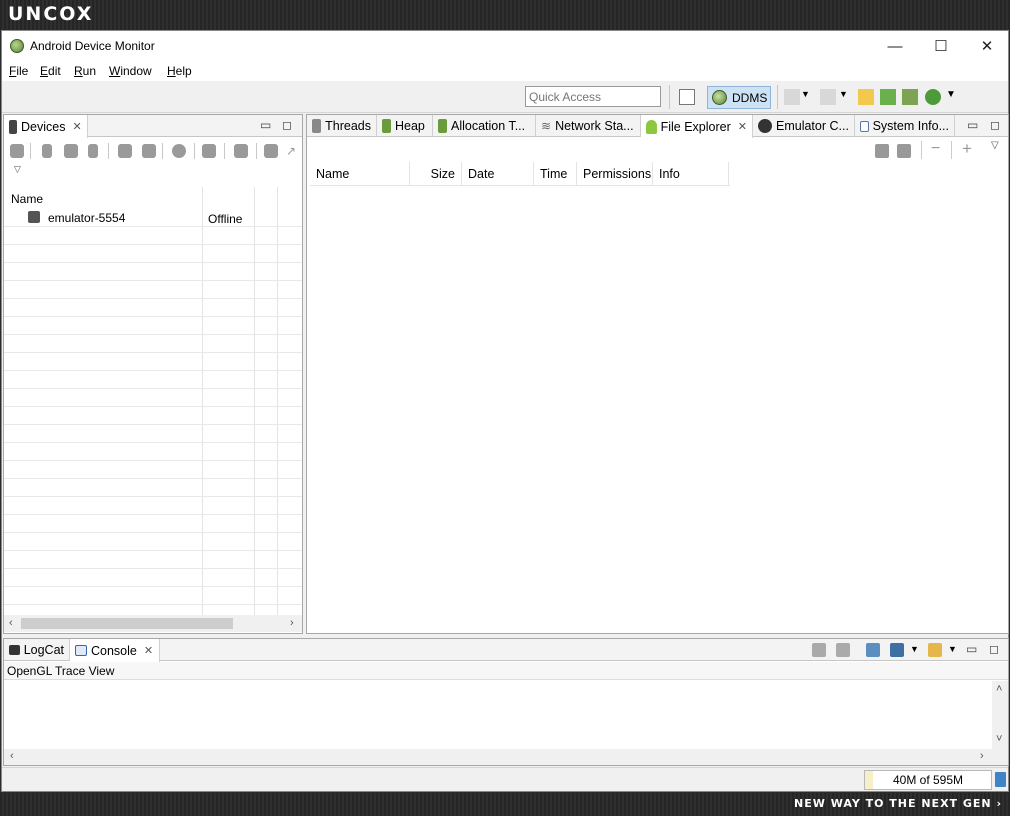  I want to click on device-row: emulator-5554 Offline, so click(153, 218).